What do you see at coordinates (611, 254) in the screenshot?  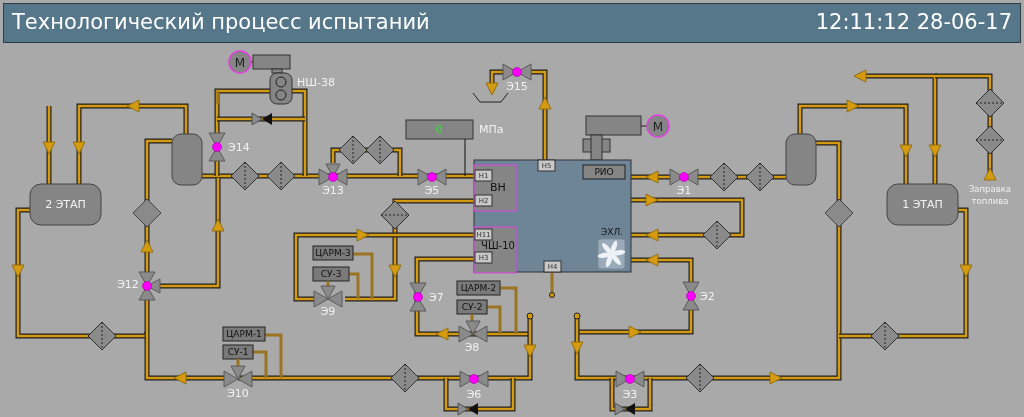 I see `fan-icon` at bounding box center [611, 254].